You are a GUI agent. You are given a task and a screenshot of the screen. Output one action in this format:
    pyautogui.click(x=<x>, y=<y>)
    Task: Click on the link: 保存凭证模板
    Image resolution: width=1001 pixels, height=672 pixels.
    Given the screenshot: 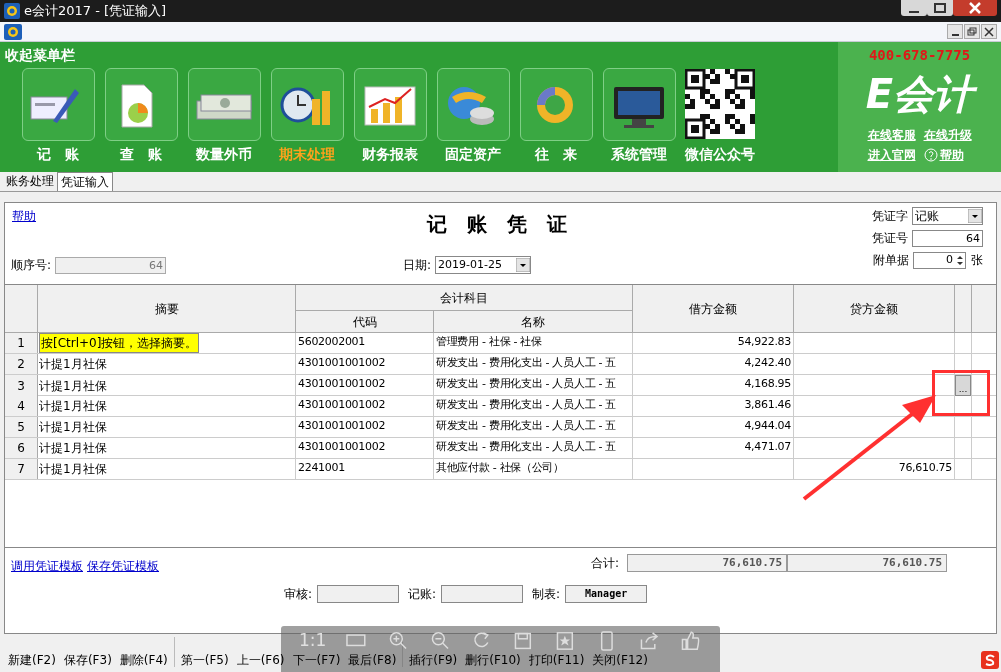 What is the action you would take?
    pyautogui.click(x=123, y=566)
    